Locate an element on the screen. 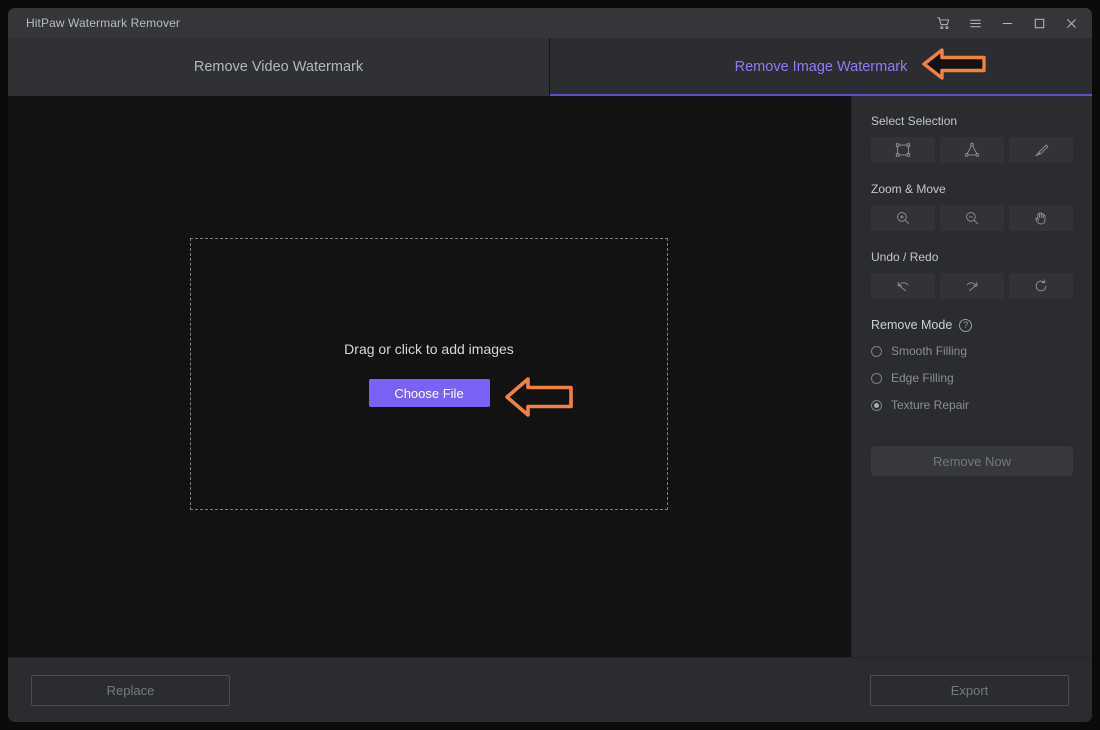 The width and height of the screenshot is (1100, 730). rectangle-select-icon is located at coordinates (903, 150).